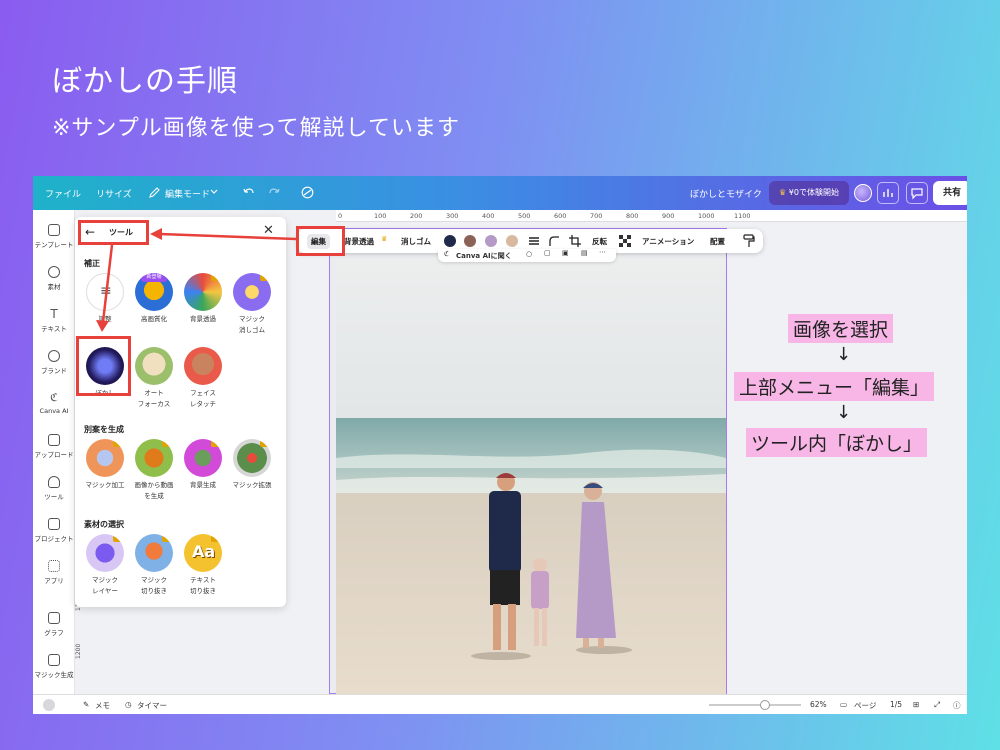  What do you see at coordinates (203, 299) in the screenshot?
I see `tool-bg-remove: 背景透過` at bounding box center [203, 299].